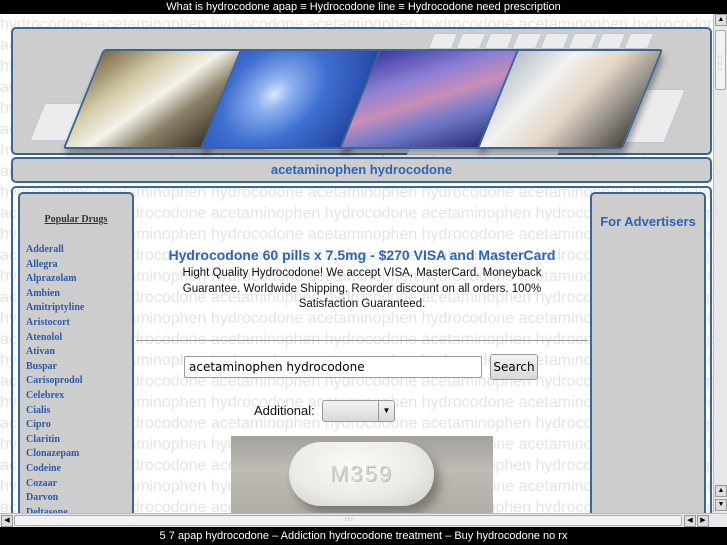 The width and height of the screenshot is (727, 545). I want to click on horizontal-scroll-thumb: ∷∷, so click(348, 520).